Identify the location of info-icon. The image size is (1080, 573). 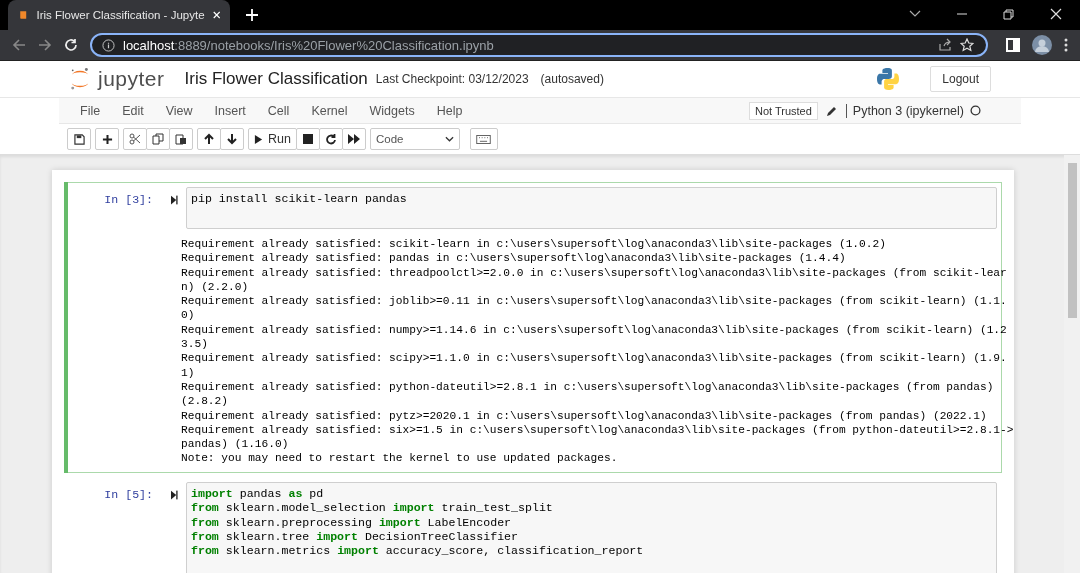
(108, 45).